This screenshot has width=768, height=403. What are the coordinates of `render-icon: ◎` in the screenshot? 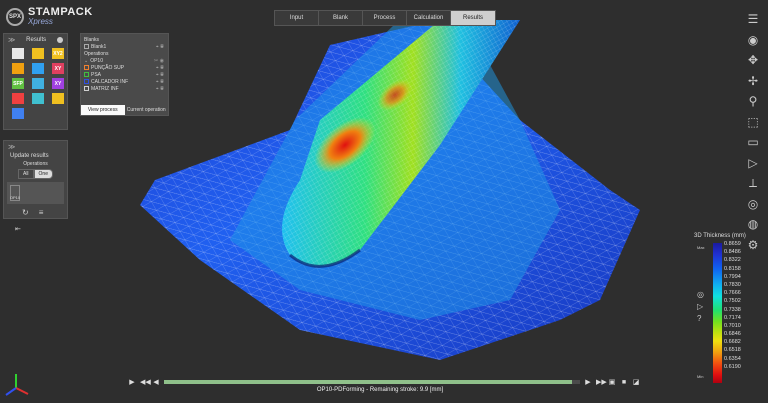 It's located at (753, 204).